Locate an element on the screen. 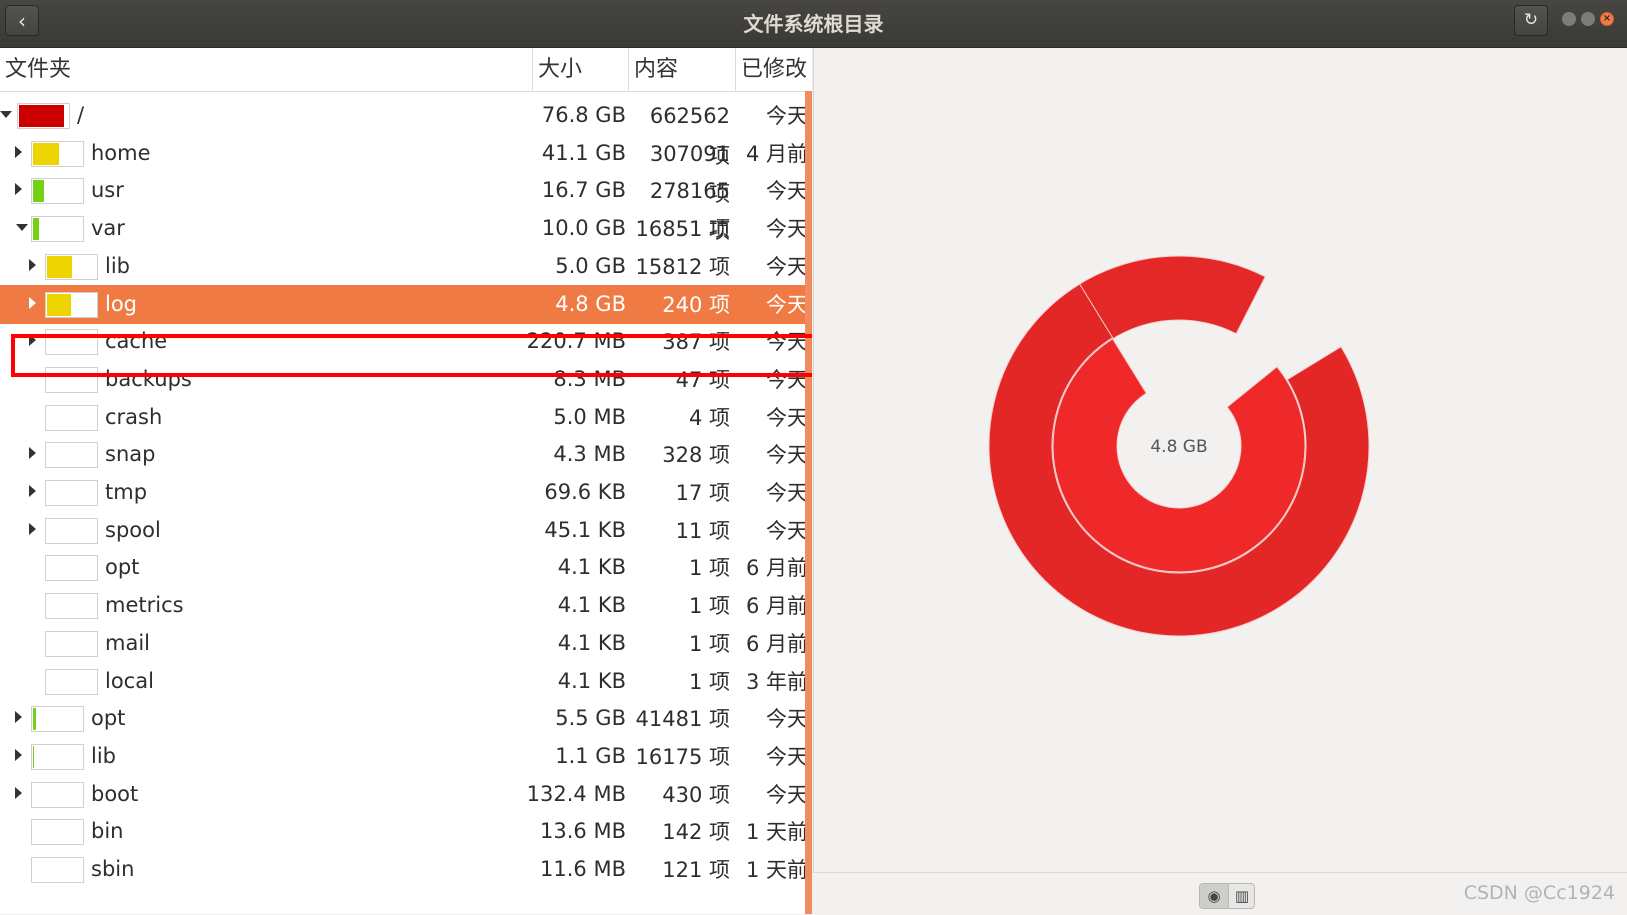 The image size is (1627, 915). column-header-folder: 文件夹 is located at coordinates (266, 69).